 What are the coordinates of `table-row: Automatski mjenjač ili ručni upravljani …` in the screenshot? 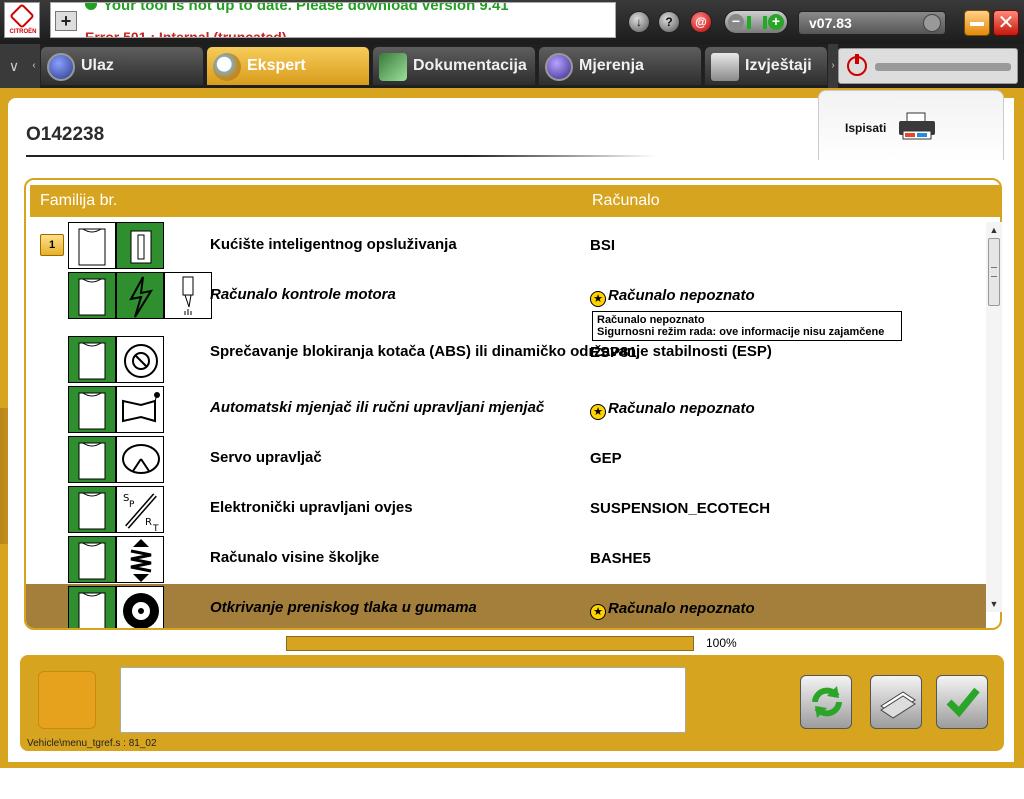 It's located at (506, 409).